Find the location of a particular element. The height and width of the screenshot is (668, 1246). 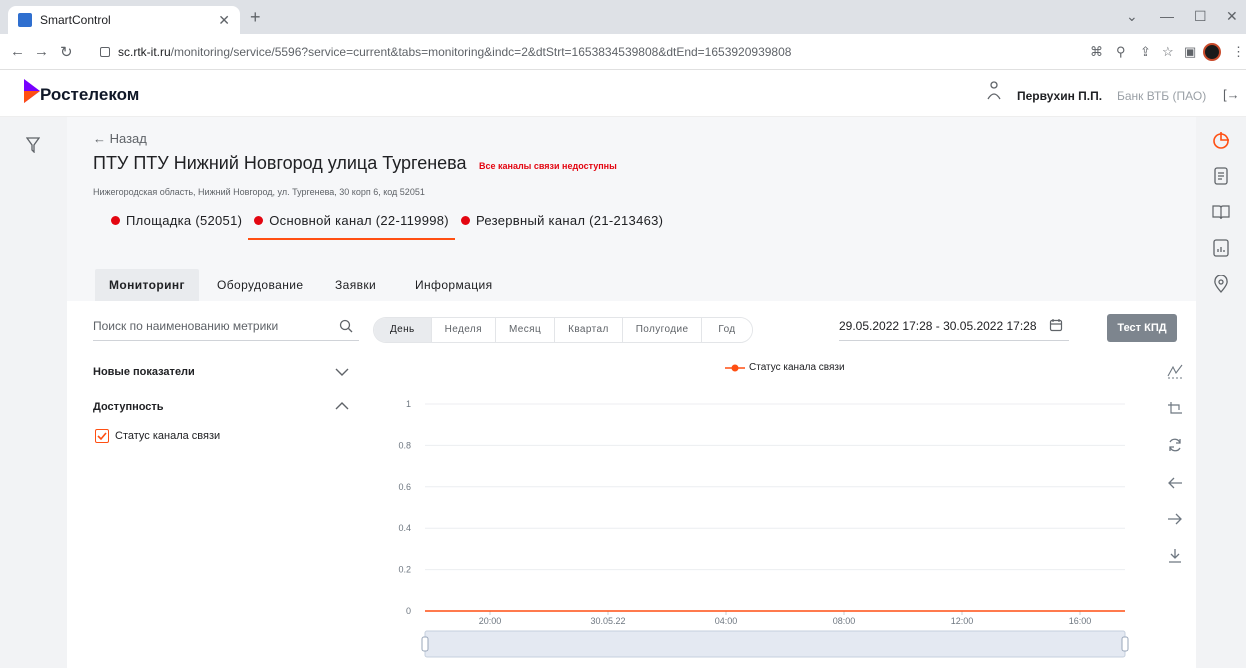

y-tick-label: 0 is located at coordinates (408, 611).